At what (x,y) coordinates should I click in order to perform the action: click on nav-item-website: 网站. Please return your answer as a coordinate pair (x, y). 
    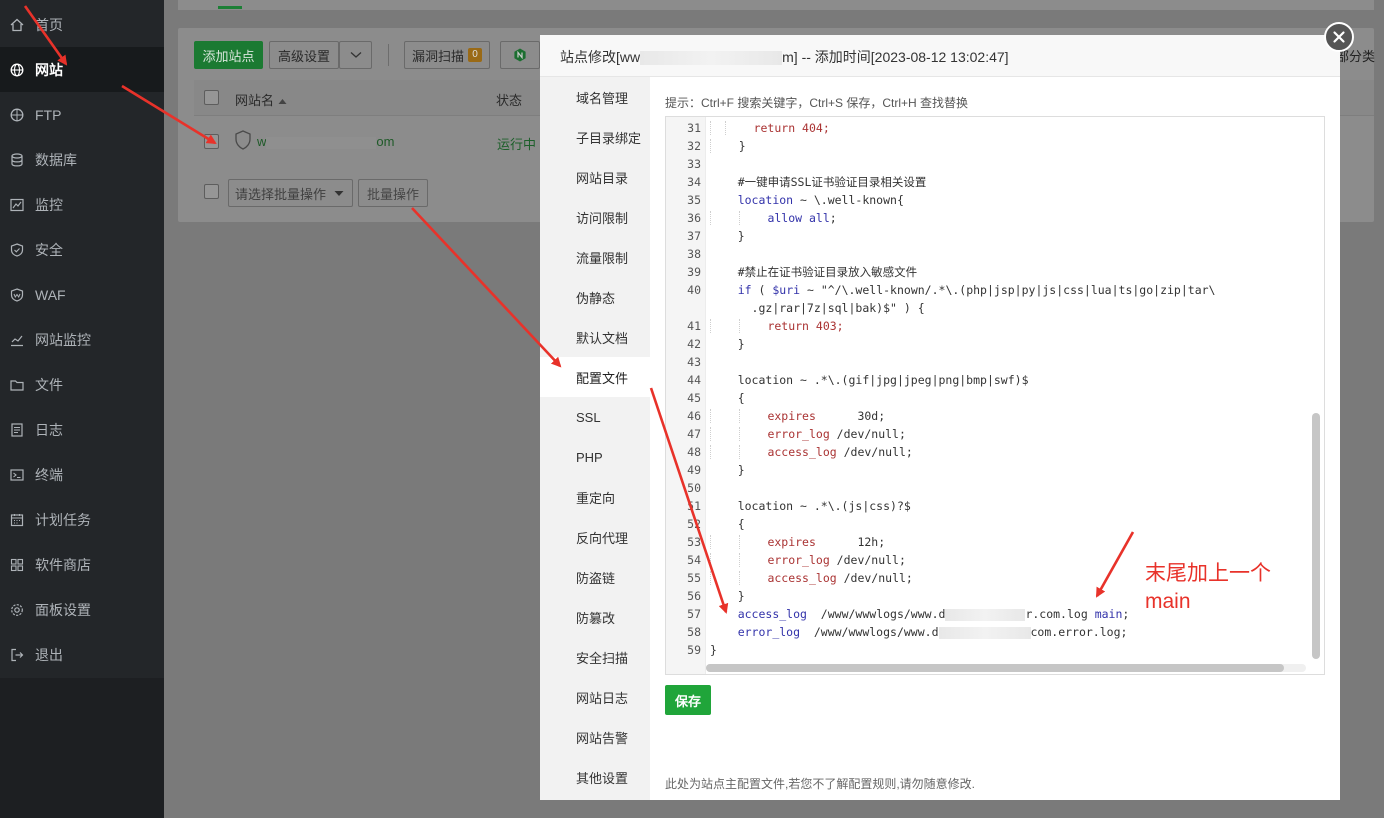
    Looking at the image, I should click on (82, 69).